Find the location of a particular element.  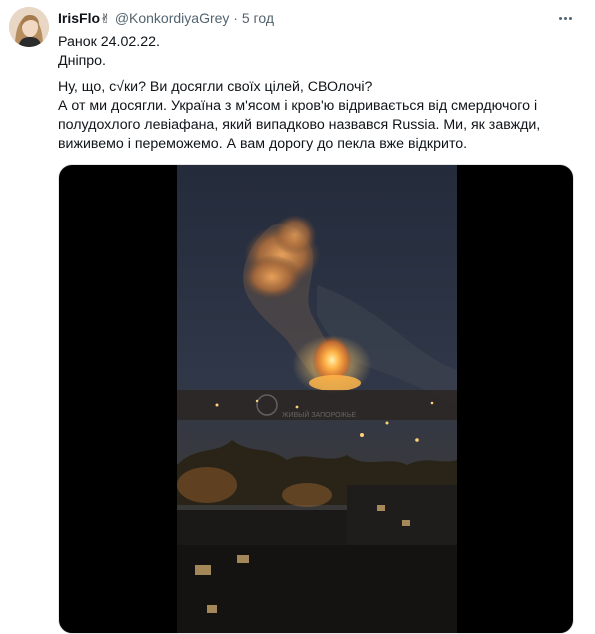

tweet-line: Дніпро. is located at coordinates (82, 61).